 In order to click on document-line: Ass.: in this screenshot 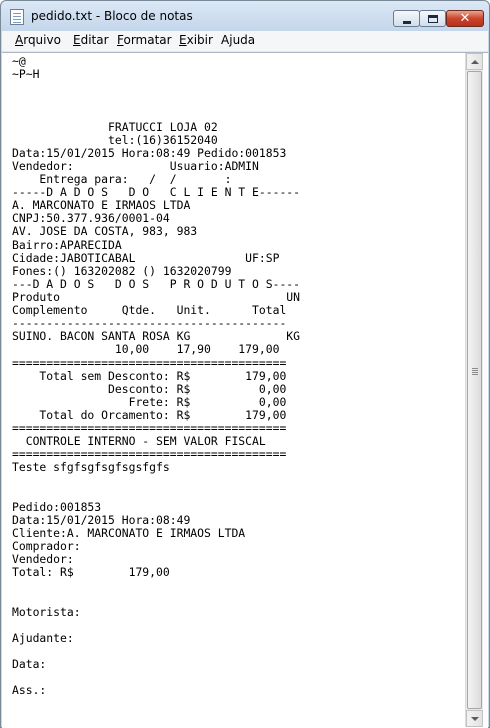, I will do `click(29, 690)`.